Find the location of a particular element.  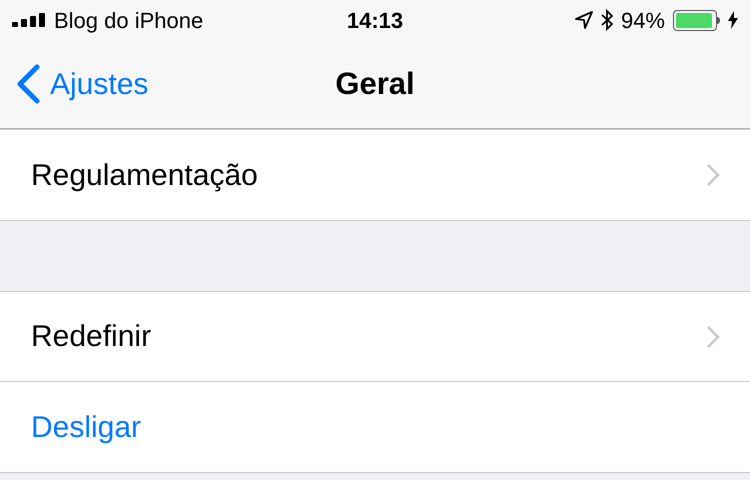

row-label: Regulamentação is located at coordinates (144, 176).